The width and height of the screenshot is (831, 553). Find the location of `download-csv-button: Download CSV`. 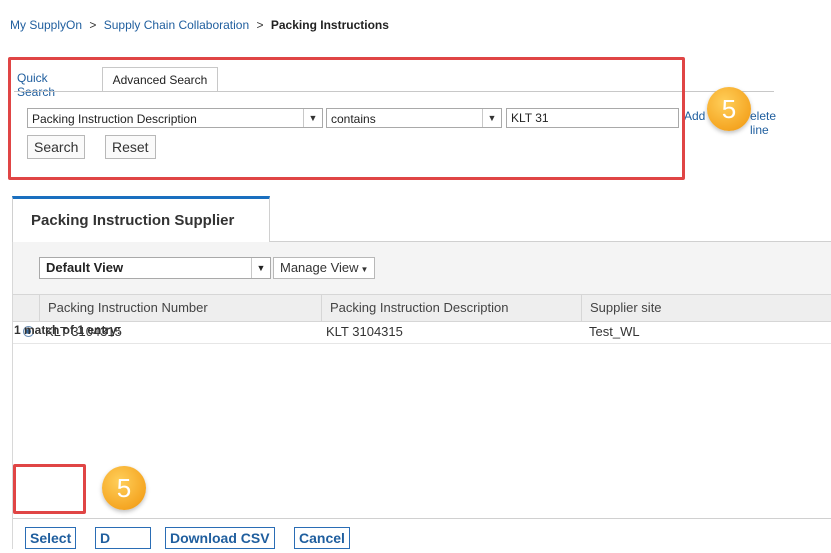

download-csv-button: Download CSV is located at coordinates (220, 538).